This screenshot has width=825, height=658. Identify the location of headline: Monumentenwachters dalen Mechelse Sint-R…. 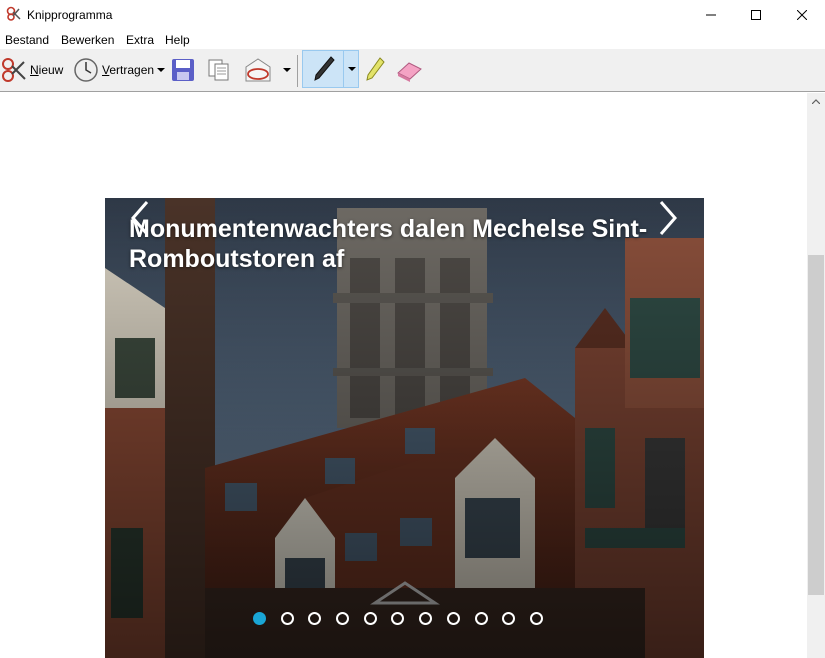
(409, 244).